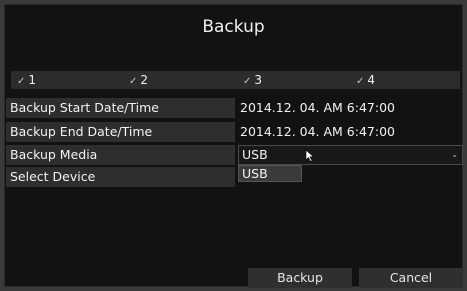  Describe the element at coordinates (32, 80) in the screenshot. I see `channel-1-label: 1` at that location.